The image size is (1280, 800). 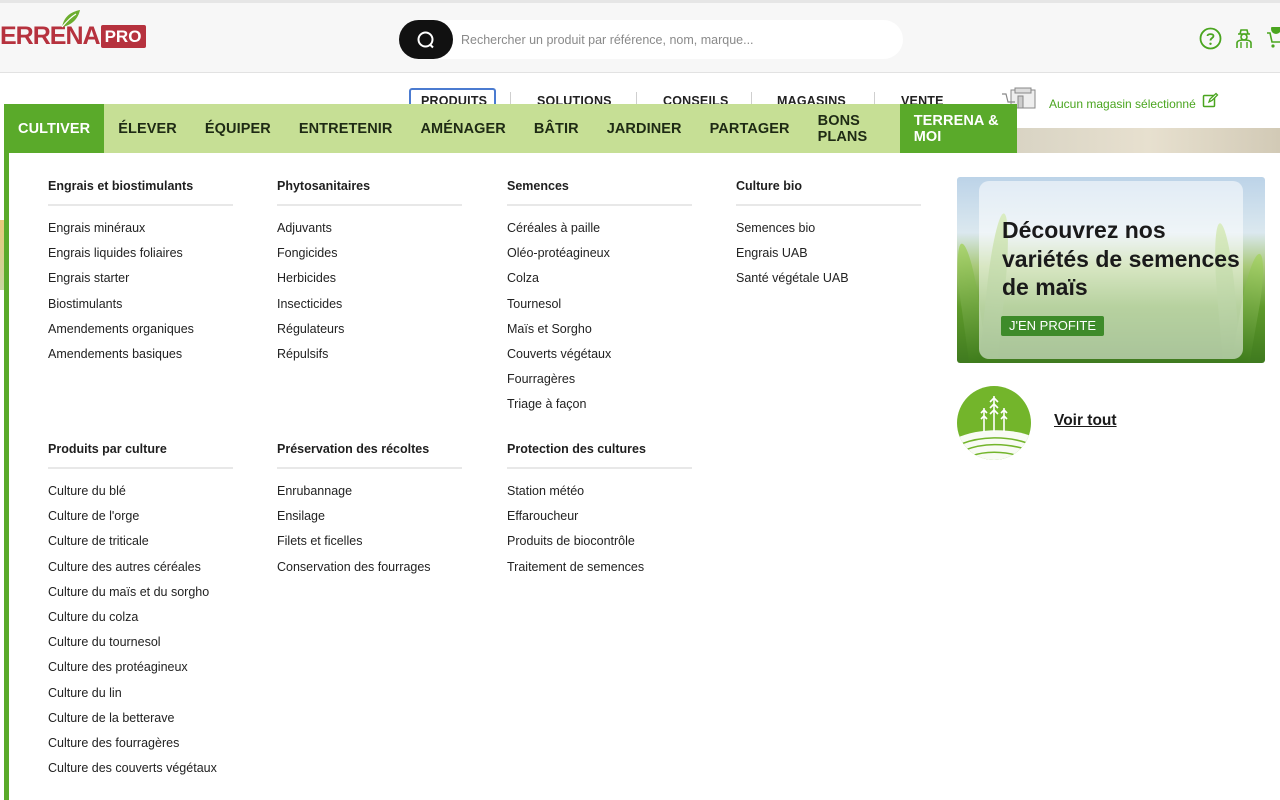 I want to click on help-icon, so click(x=1210, y=38).